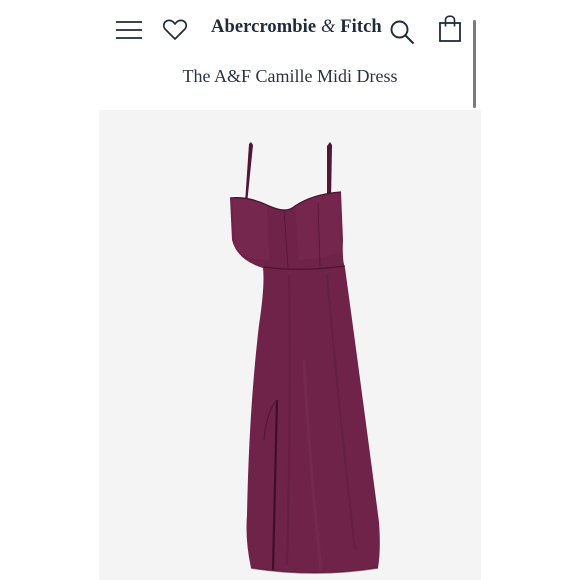 Image resolution: width=580 pixels, height=580 pixels. I want to click on product-title: The A&F Camille Midi Dress, so click(290, 76).